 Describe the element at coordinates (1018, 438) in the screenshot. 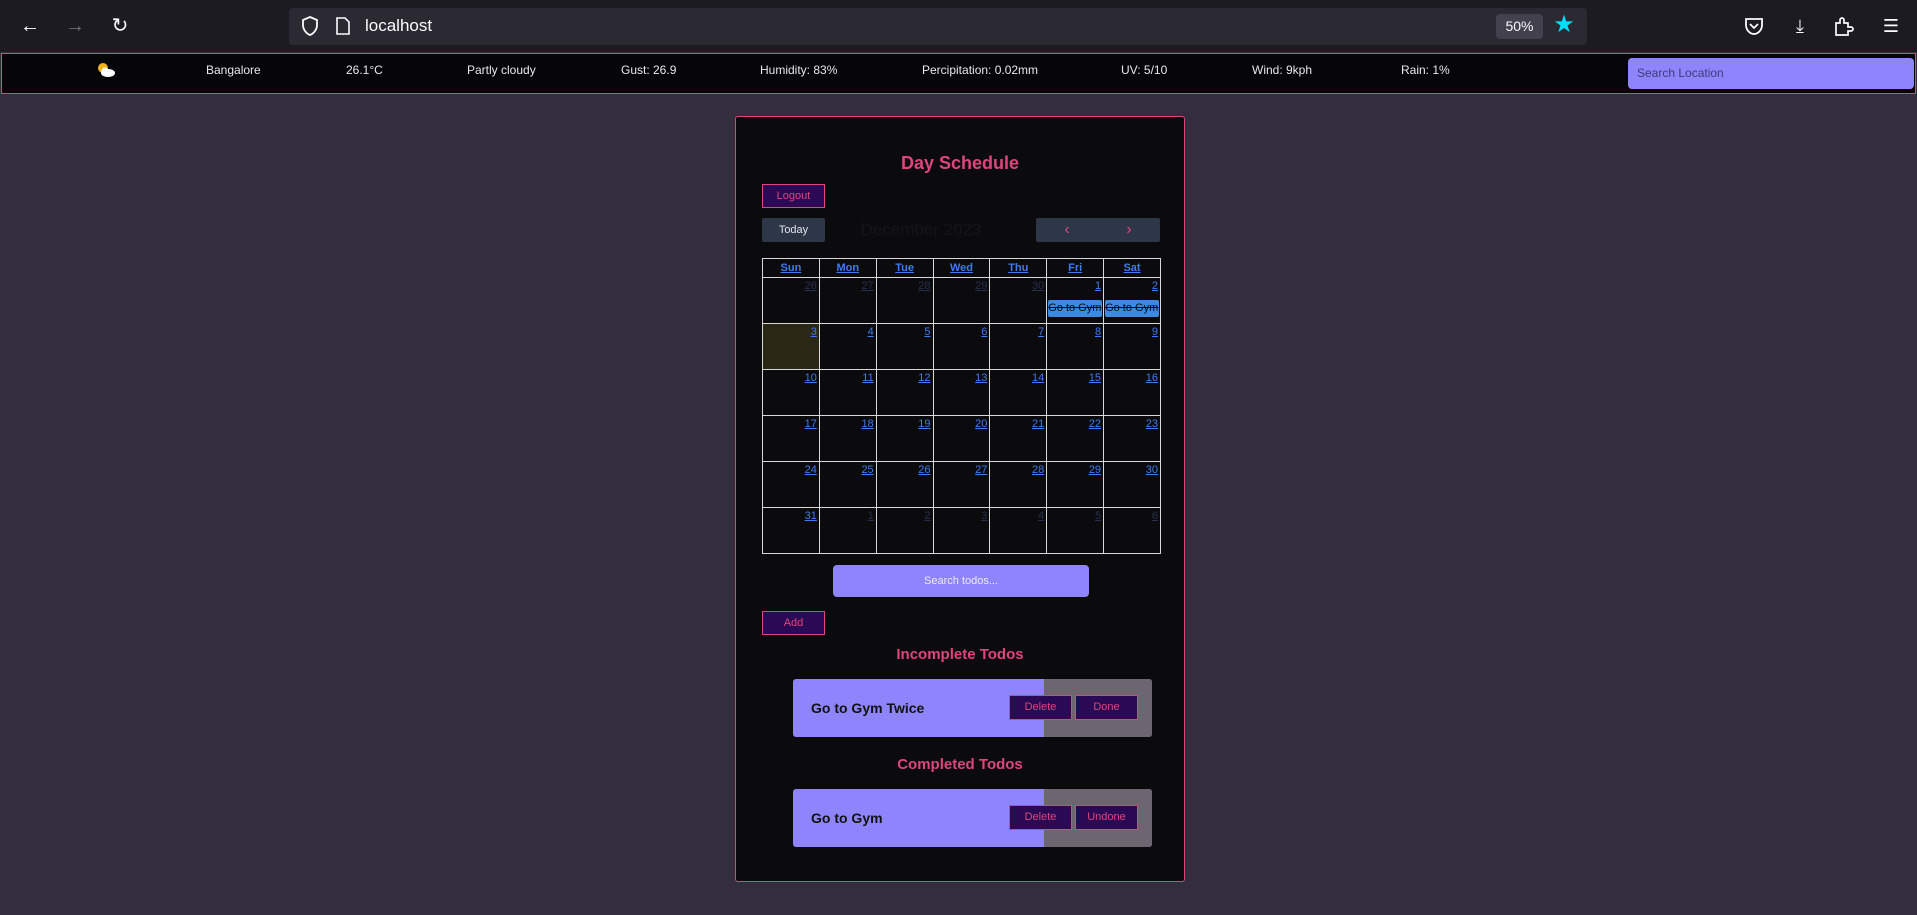

I see `calendar-day-cell: 21` at that location.